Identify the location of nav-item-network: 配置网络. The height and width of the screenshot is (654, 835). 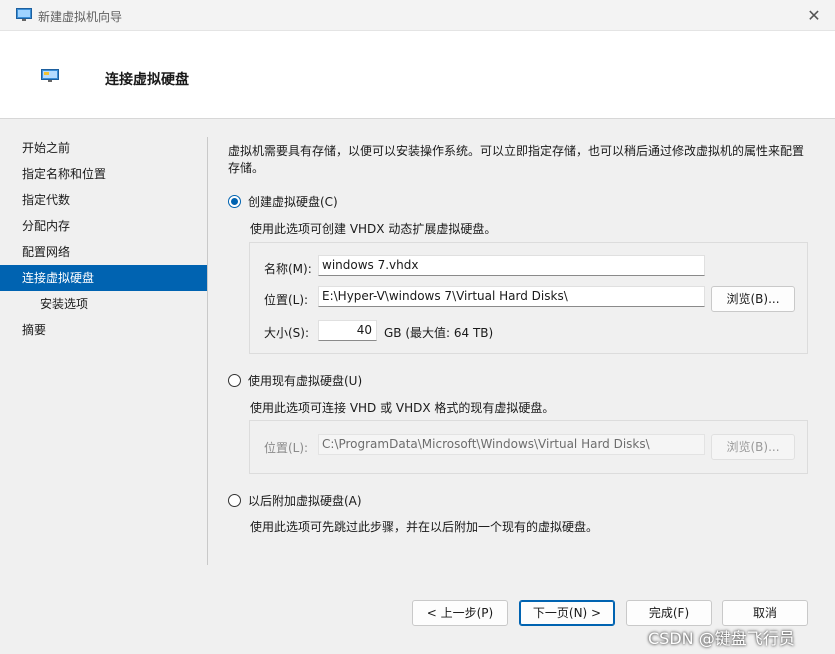
(103, 252).